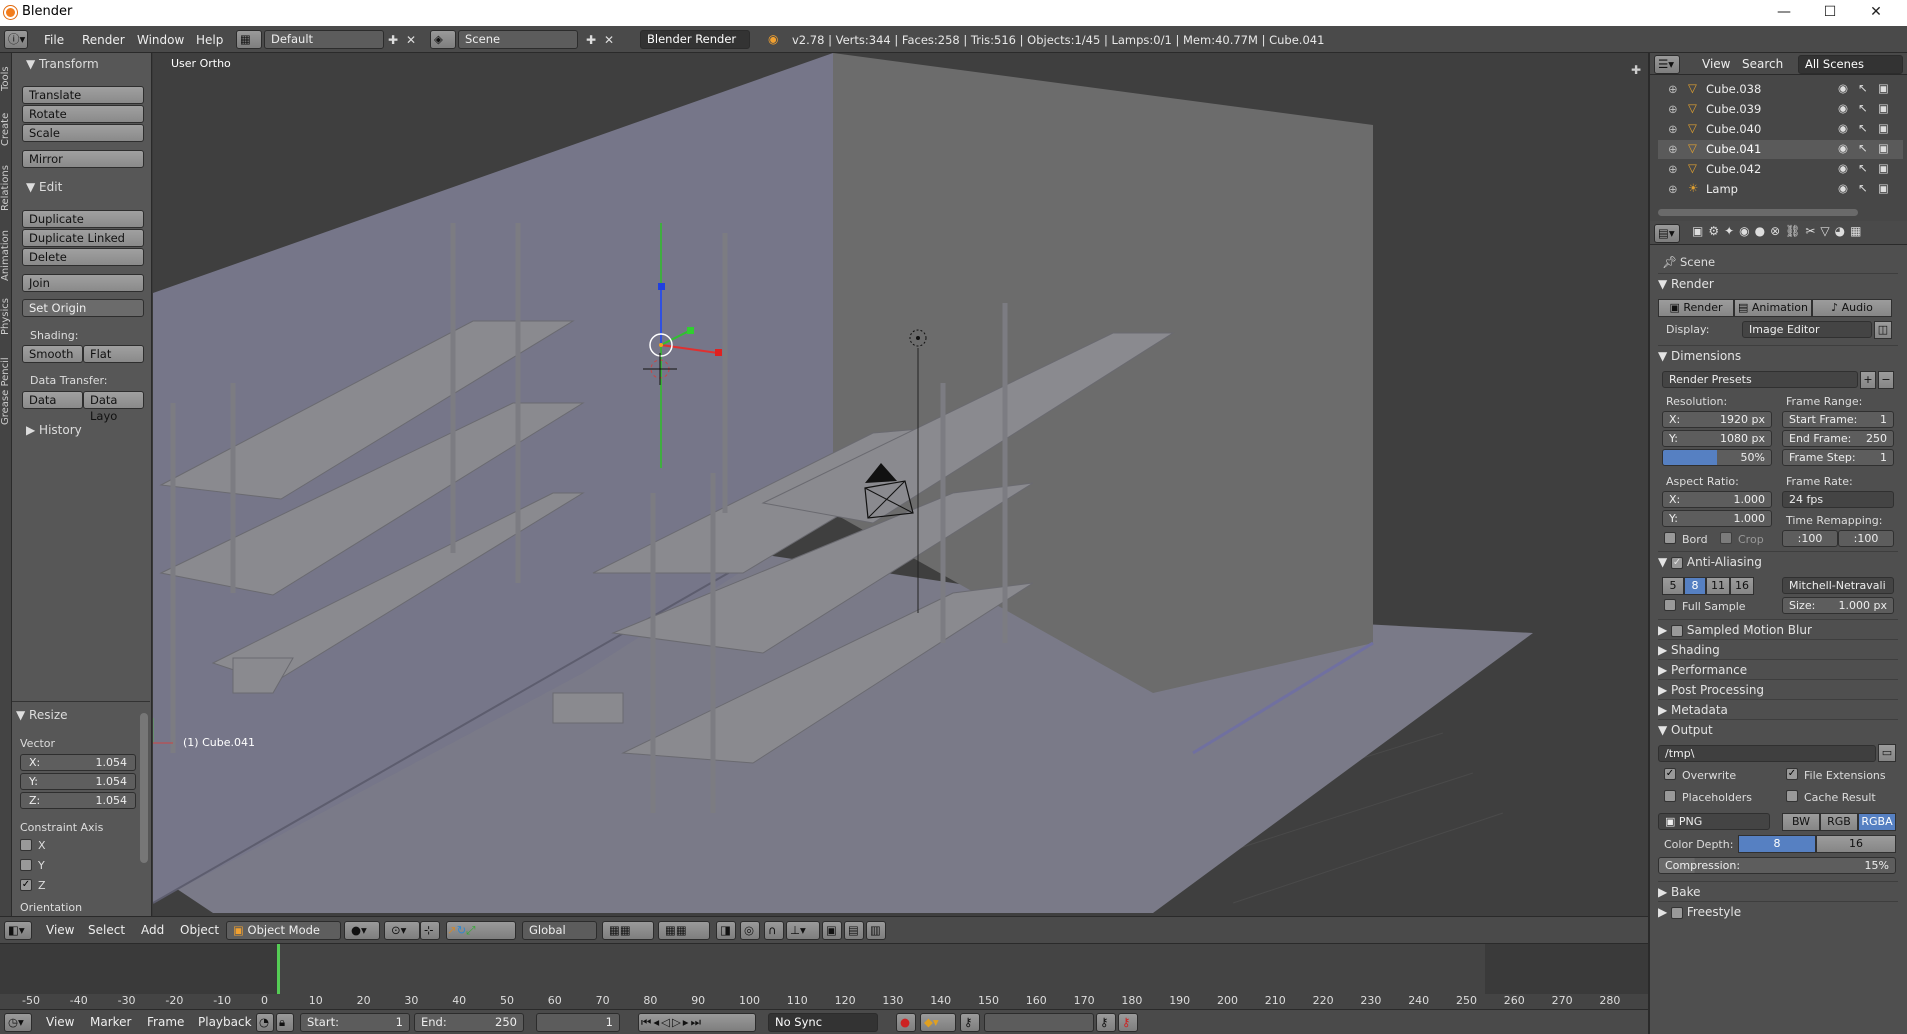  I want to click on frame-rate-select: 24 fps, so click(1838, 499).